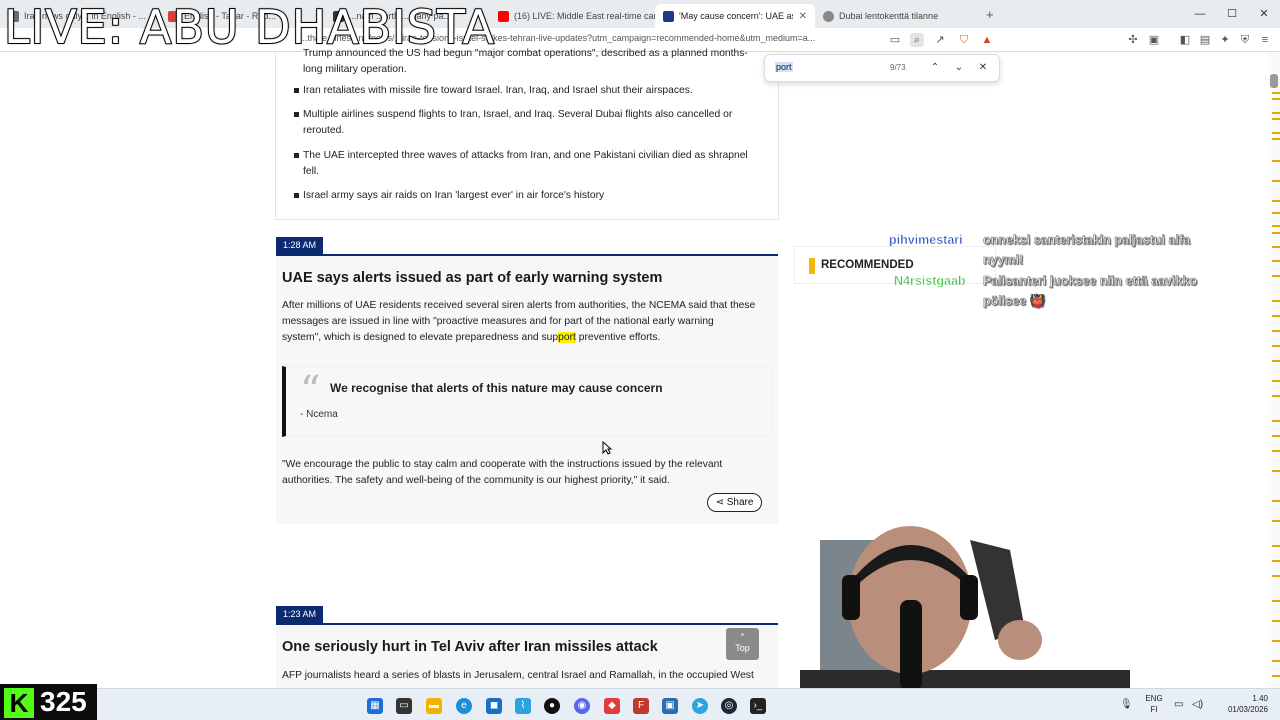  Describe the element at coordinates (784, 67) in the screenshot. I see `find-input: port` at that location.